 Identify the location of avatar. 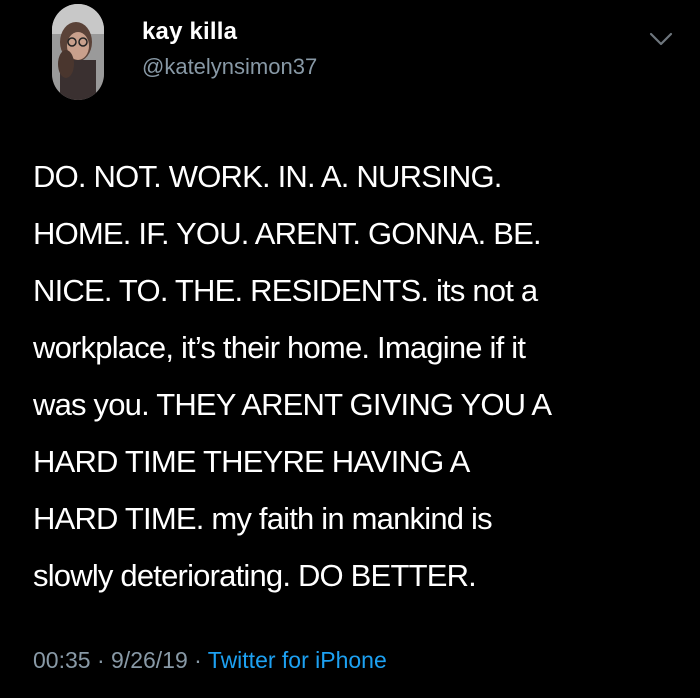
(78, 52).